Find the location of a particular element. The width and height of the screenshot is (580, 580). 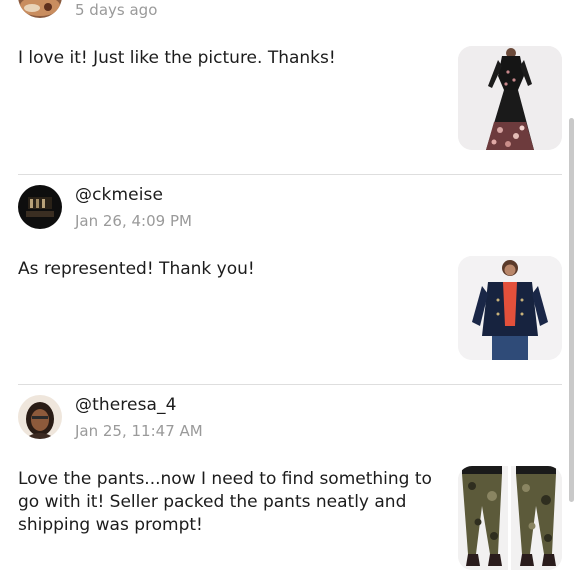

scrollbar is located at coordinates (571, 310).